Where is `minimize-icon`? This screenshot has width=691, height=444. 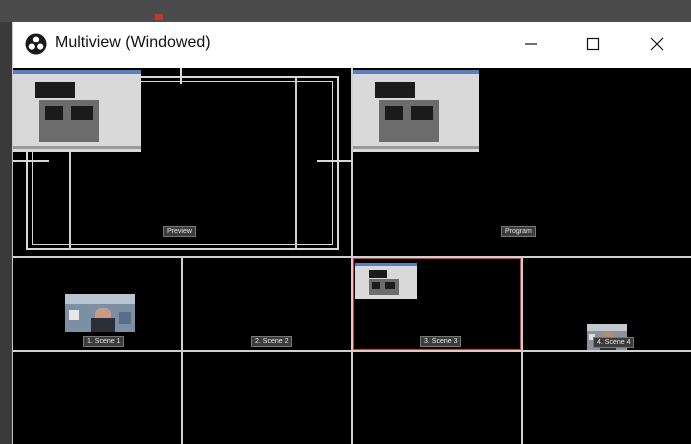
minimize-icon is located at coordinates (531, 44).